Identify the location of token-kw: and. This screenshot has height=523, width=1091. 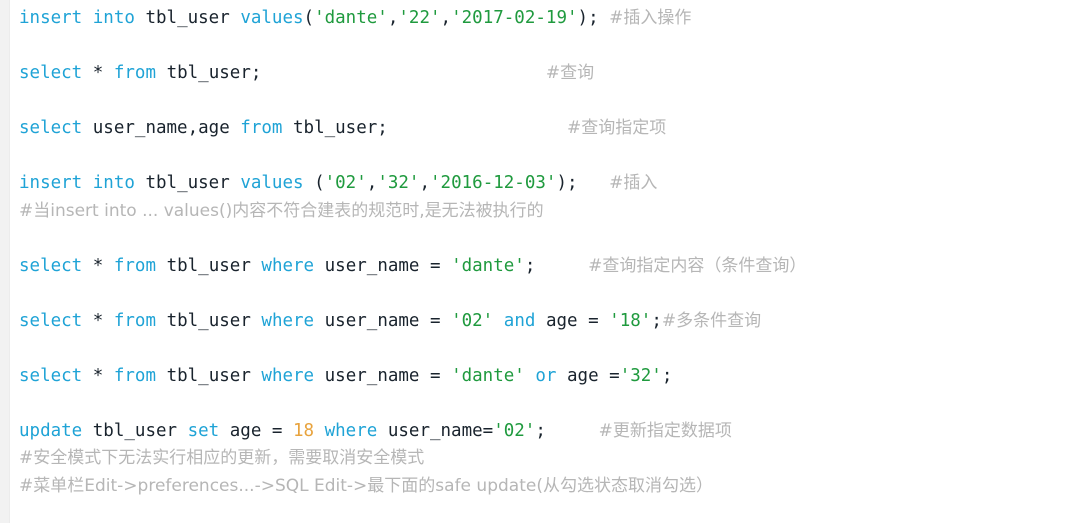
(519, 320).